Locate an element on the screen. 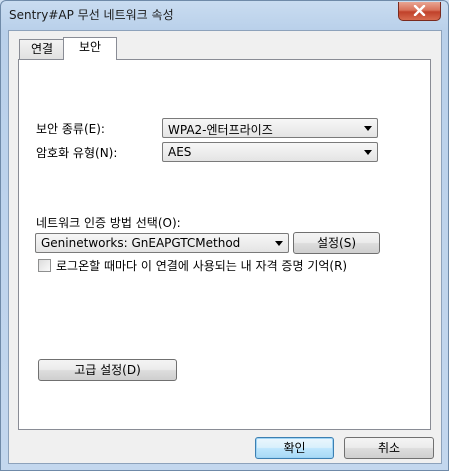 This screenshot has width=449, height=471. close-icon is located at coordinates (419, 10).